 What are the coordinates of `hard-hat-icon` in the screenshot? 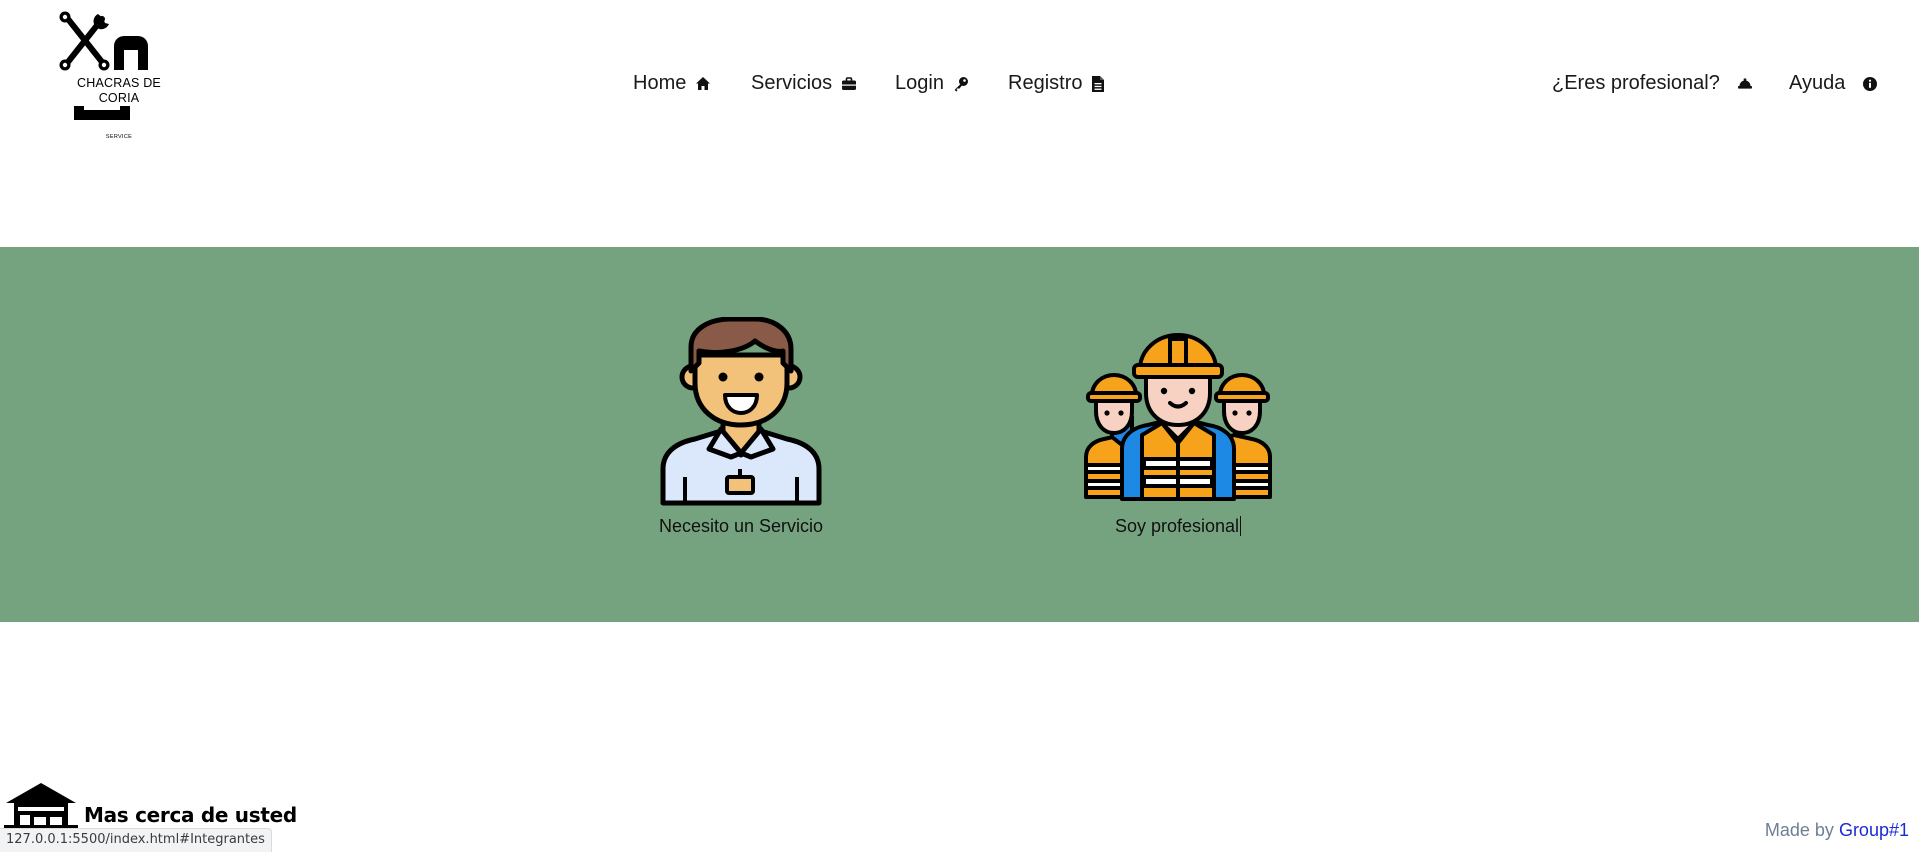 It's located at (1744, 83).